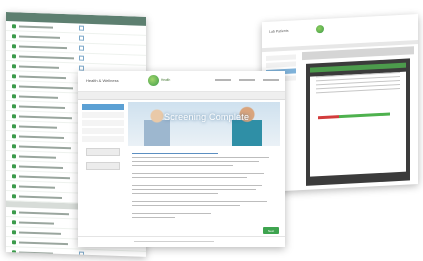 This screenshot has height=261, width=423. Describe the element at coordinates (364, 115) in the screenshot. I see `risk-bar-green` at that location.